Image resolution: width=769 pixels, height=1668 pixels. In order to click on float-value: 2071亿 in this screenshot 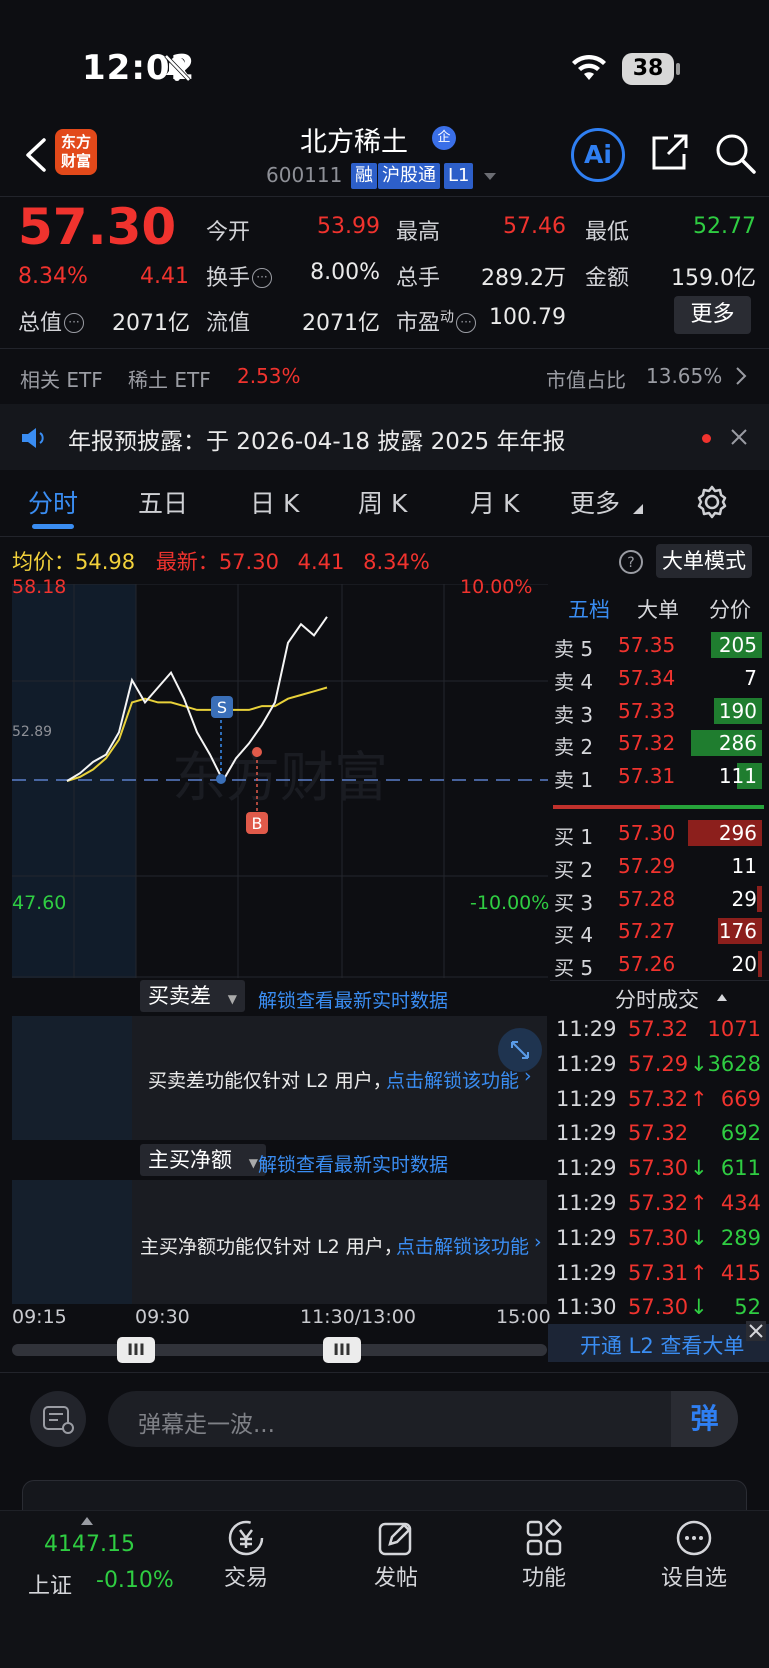, I will do `click(341, 323)`.